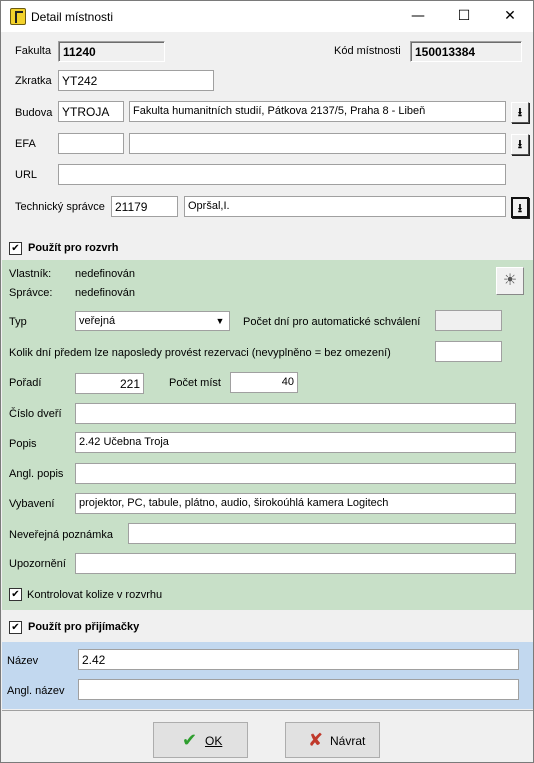  Describe the element at coordinates (510, 16) in the screenshot. I see `close-button: ✕` at that location.